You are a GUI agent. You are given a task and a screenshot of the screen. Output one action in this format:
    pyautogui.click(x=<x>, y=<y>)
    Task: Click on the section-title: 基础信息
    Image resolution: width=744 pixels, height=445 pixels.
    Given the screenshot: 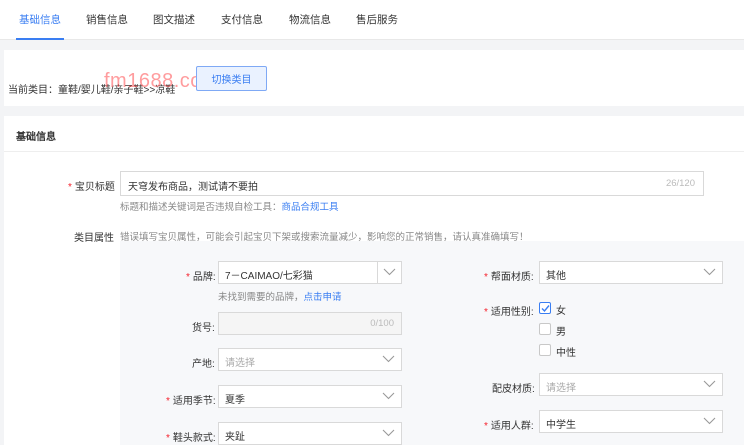 What is the action you would take?
    pyautogui.click(x=36, y=137)
    